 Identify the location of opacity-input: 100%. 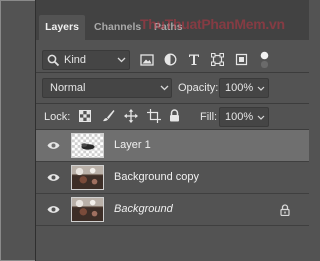
(244, 88).